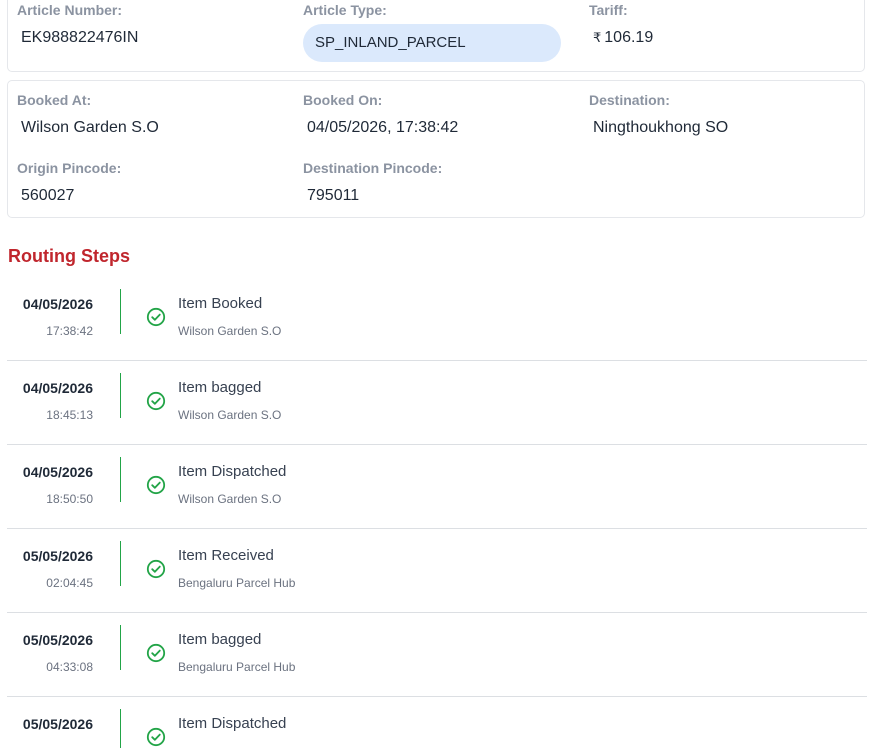 Image resolution: width=883 pixels, height=748 pixels. What do you see at coordinates (345, 10) in the screenshot?
I see `article-type-label: Article Type:` at bounding box center [345, 10].